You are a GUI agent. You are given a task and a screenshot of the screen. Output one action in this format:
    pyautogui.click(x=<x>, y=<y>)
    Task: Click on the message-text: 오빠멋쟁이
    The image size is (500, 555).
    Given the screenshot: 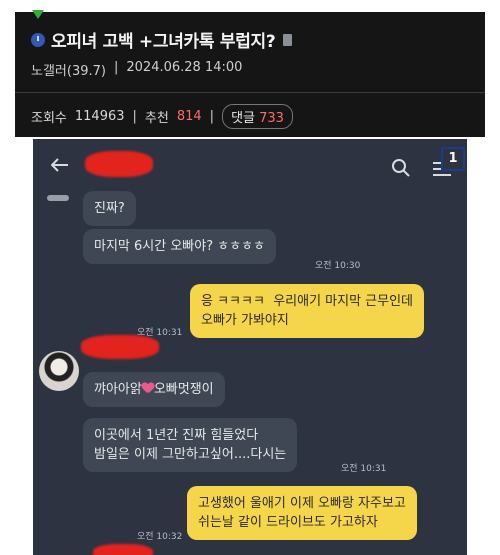 What is the action you would take?
    pyautogui.click(x=183, y=389)
    